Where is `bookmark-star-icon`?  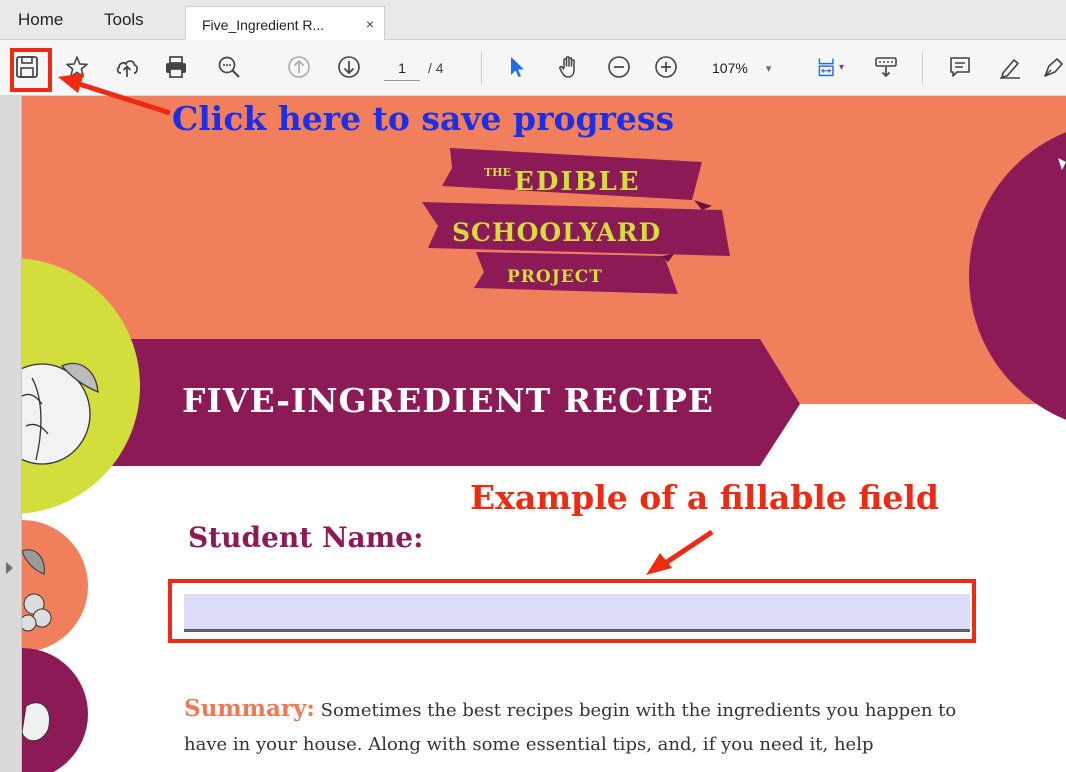
bookmark-star-icon is located at coordinates (77, 67).